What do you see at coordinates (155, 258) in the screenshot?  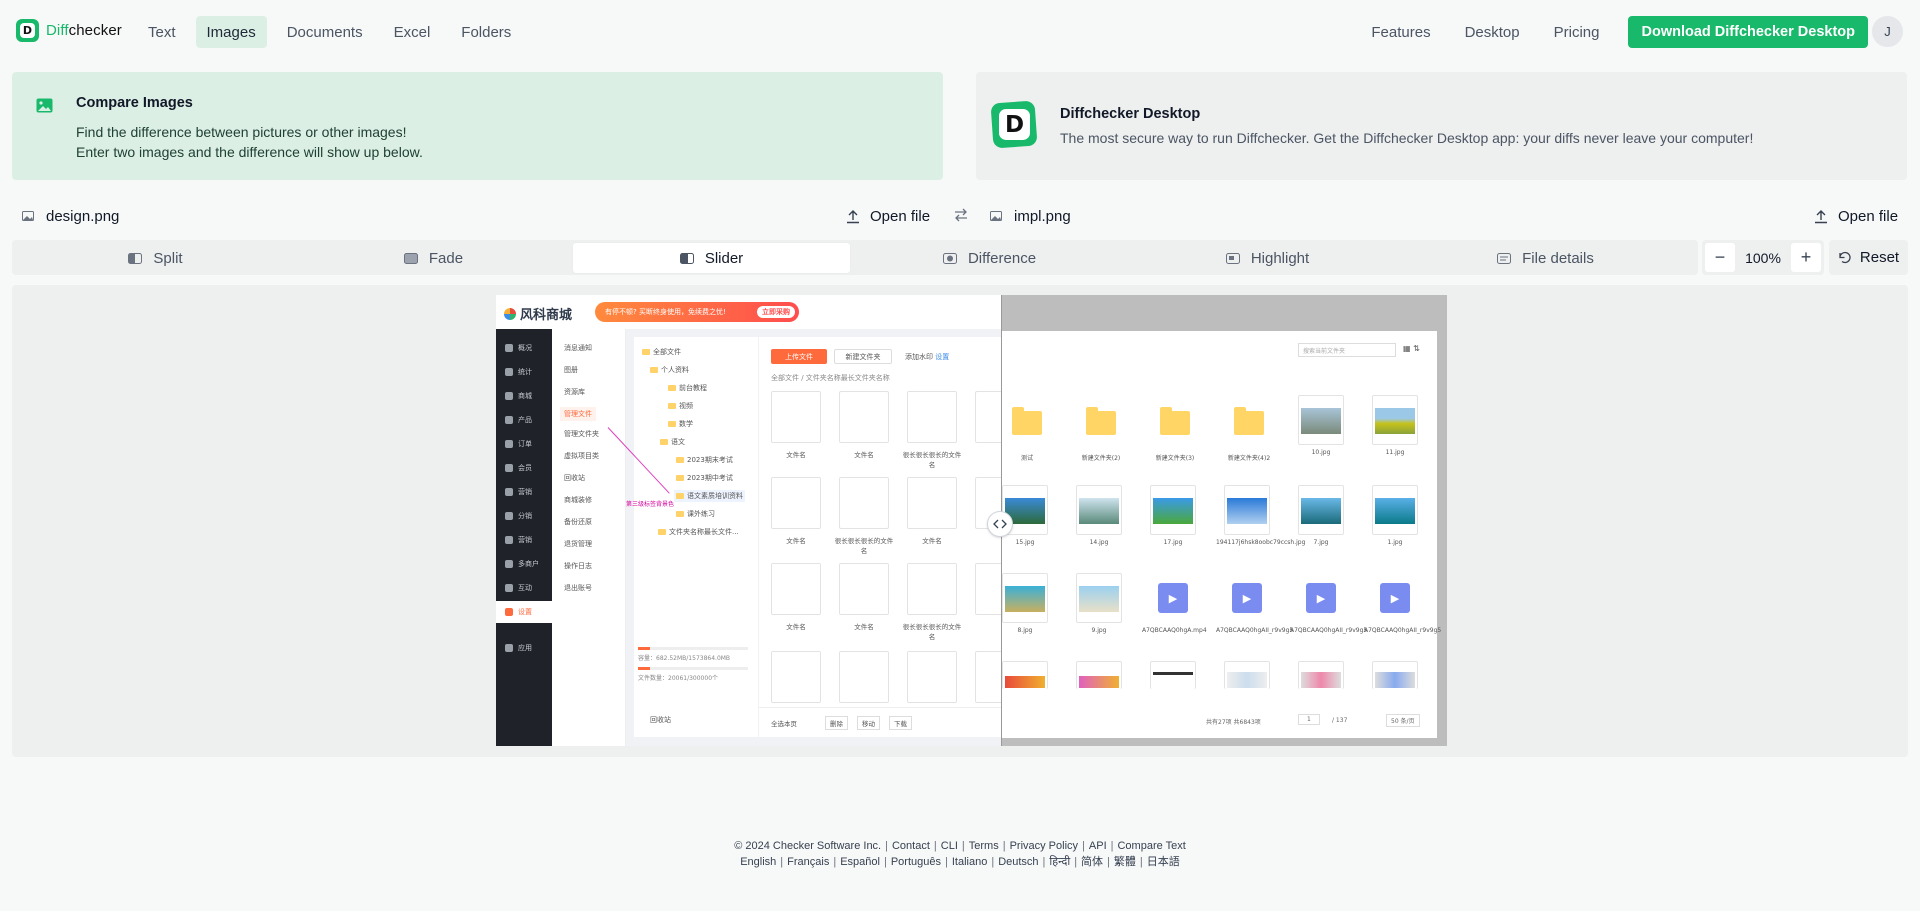 I see `mode-split: Split` at bounding box center [155, 258].